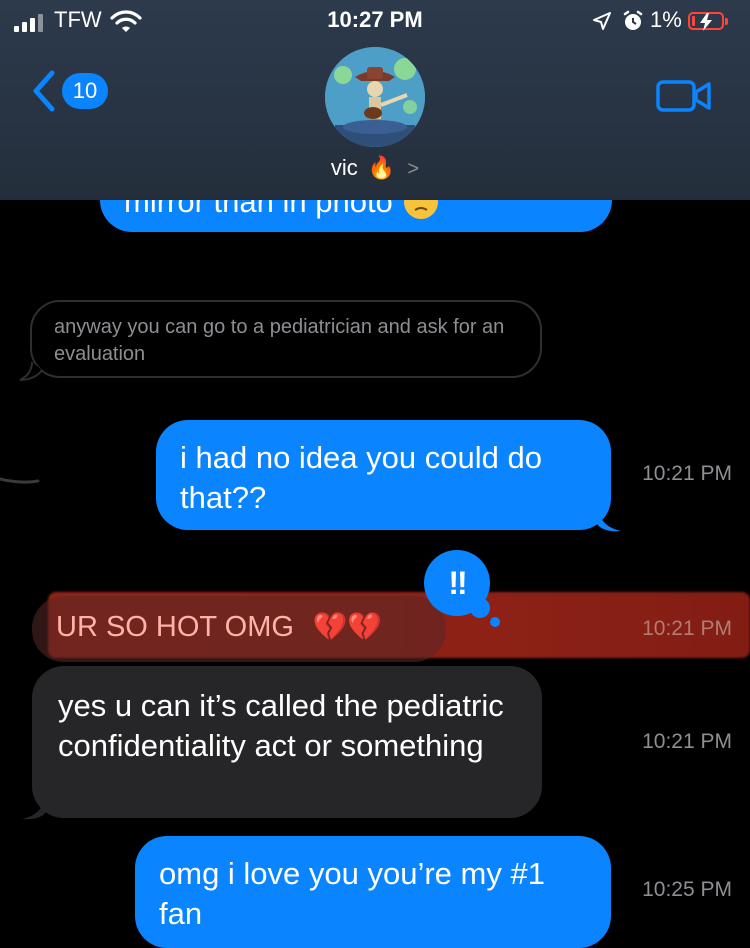 The height and width of the screenshot is (948, 750). What do you see at coordinates (347, 626) in the screenshot?
I see `broken-heart-emoji: 💔💔` at bounding box center [347, 626].